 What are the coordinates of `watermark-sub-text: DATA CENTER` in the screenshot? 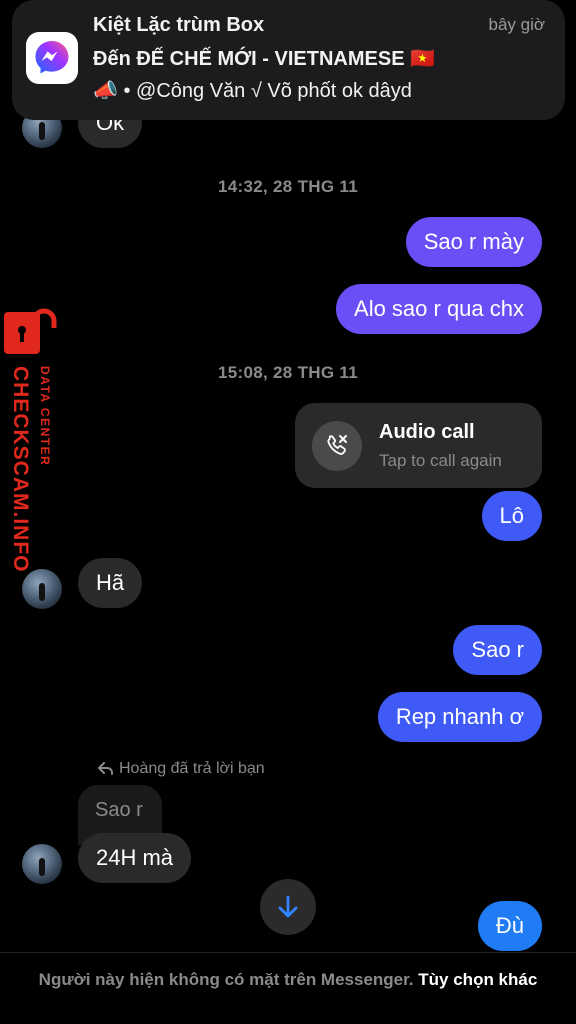 It's located at (45, 416).